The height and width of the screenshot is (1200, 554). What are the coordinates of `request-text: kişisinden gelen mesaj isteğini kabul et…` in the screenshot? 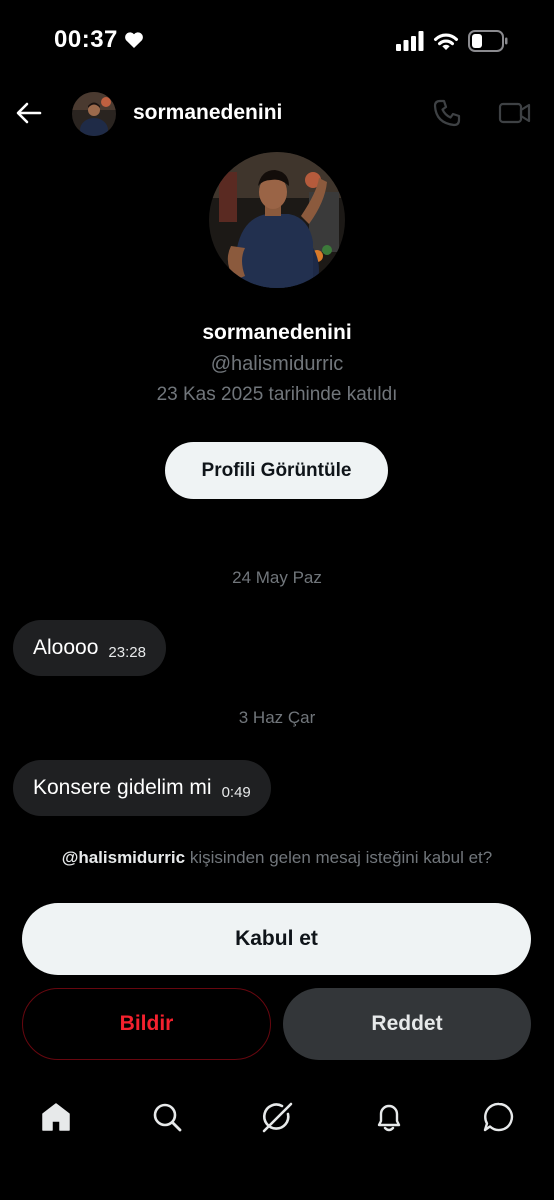 It's located at (341, 857).